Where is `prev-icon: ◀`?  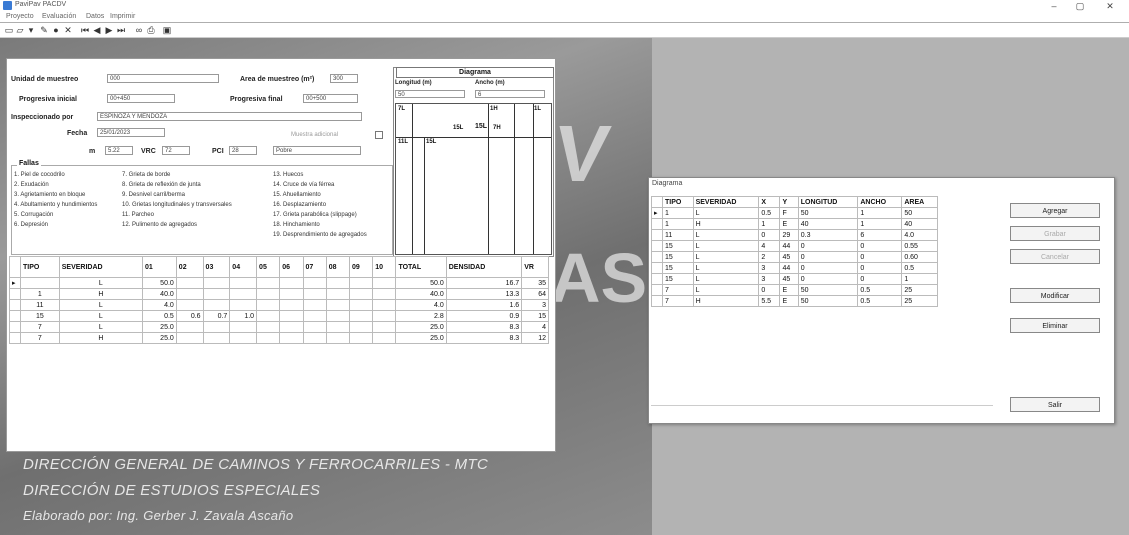
prev-icon: ◀ is located at coordinates (97, 30).